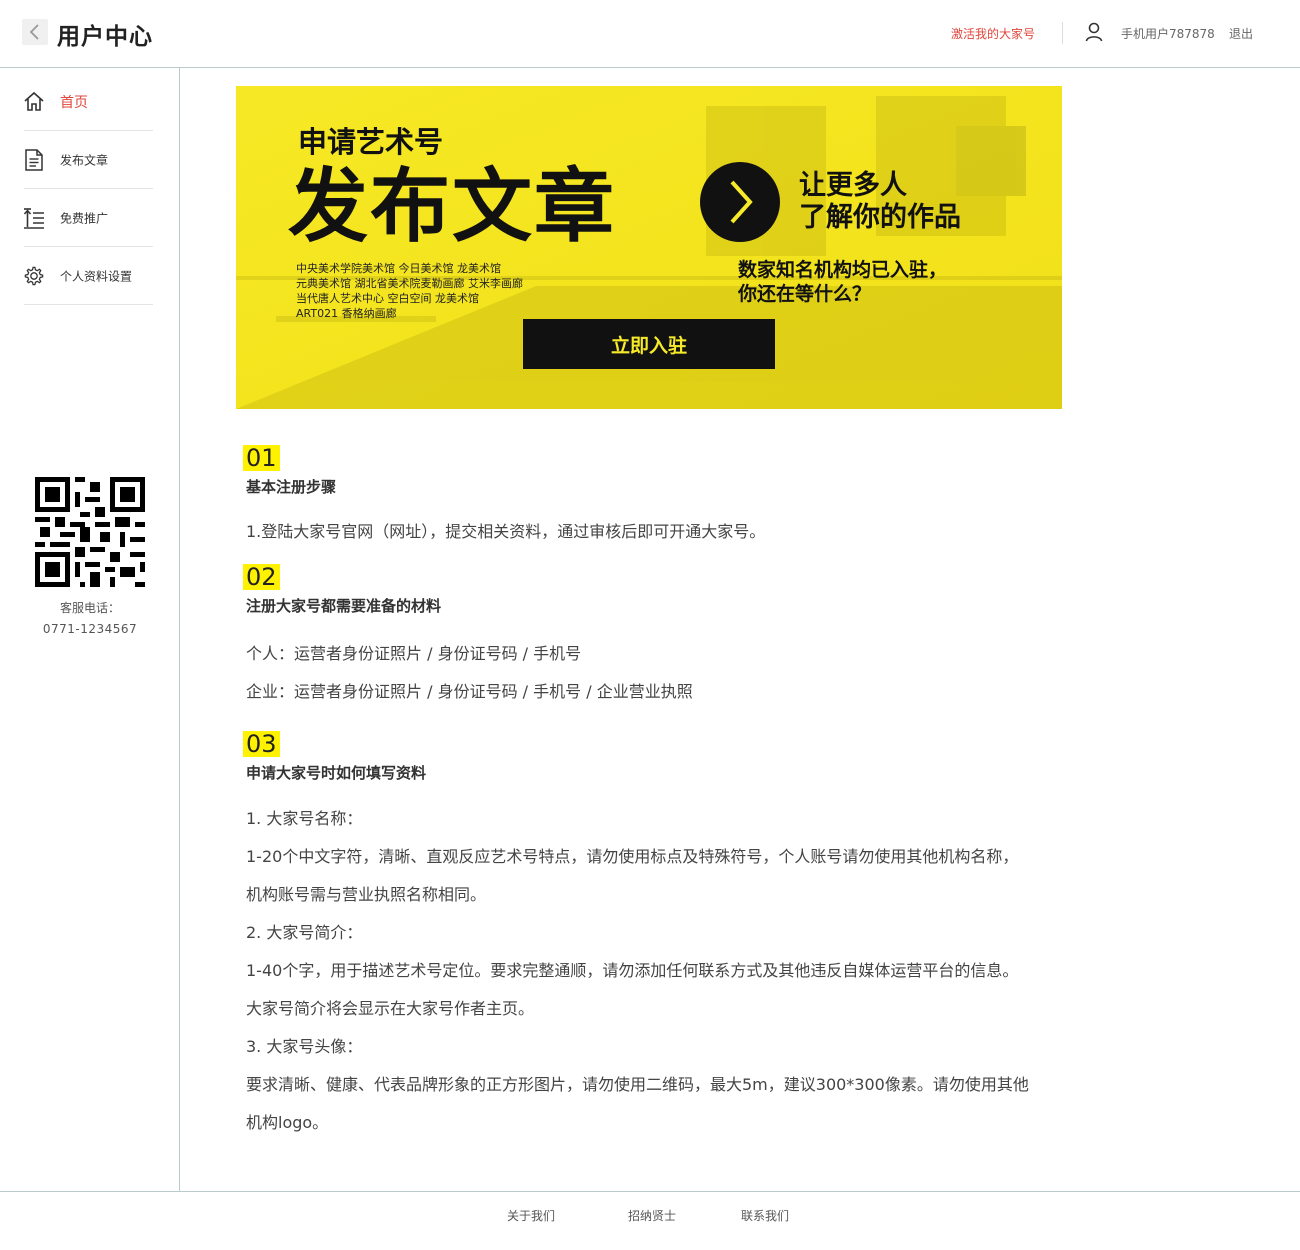 This screenshot has height=1250, width=1300. Describe the element at coordinates (366, 894) in the screenshot. I see `section-03-paragraph: 机构账号需与营业执照名称相同。` at that location.